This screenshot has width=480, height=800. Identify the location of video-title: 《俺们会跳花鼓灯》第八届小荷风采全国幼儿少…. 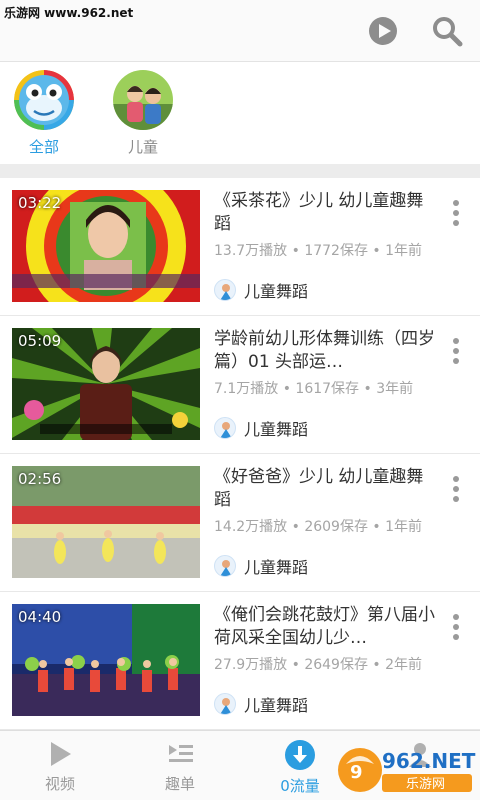
(325, 627).